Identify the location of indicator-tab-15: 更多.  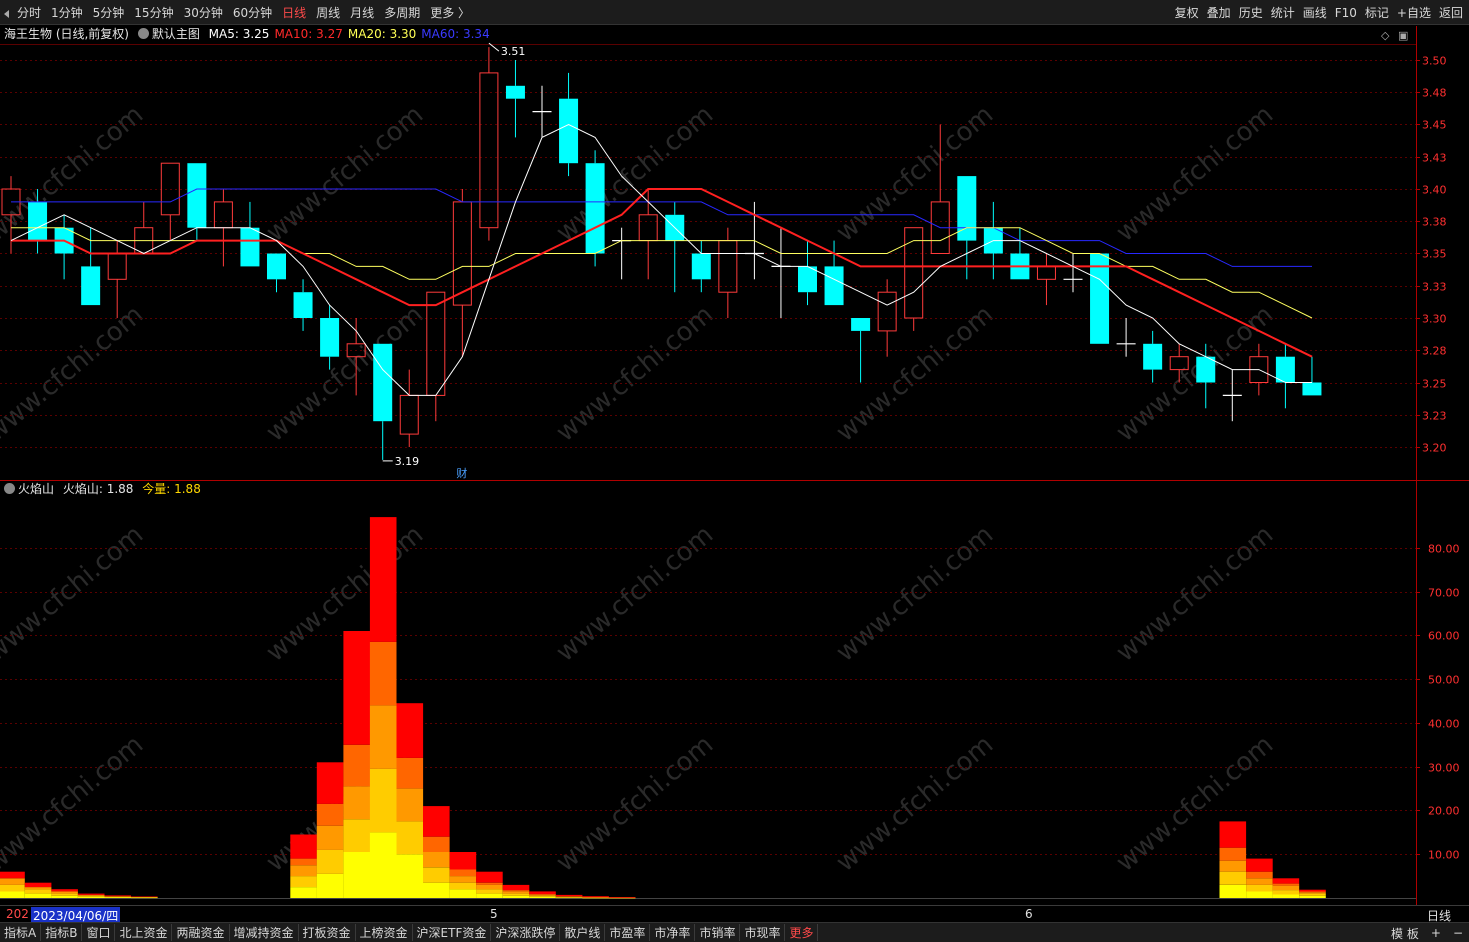
(802, 932).